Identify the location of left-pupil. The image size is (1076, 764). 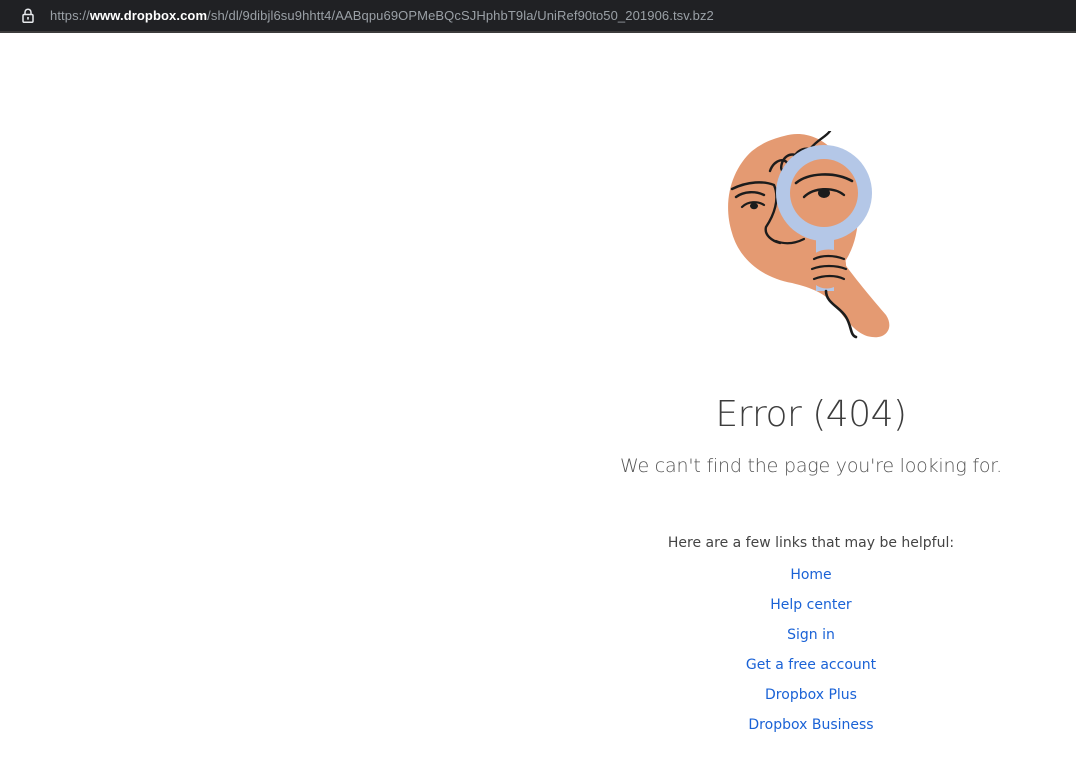
(754, 206).